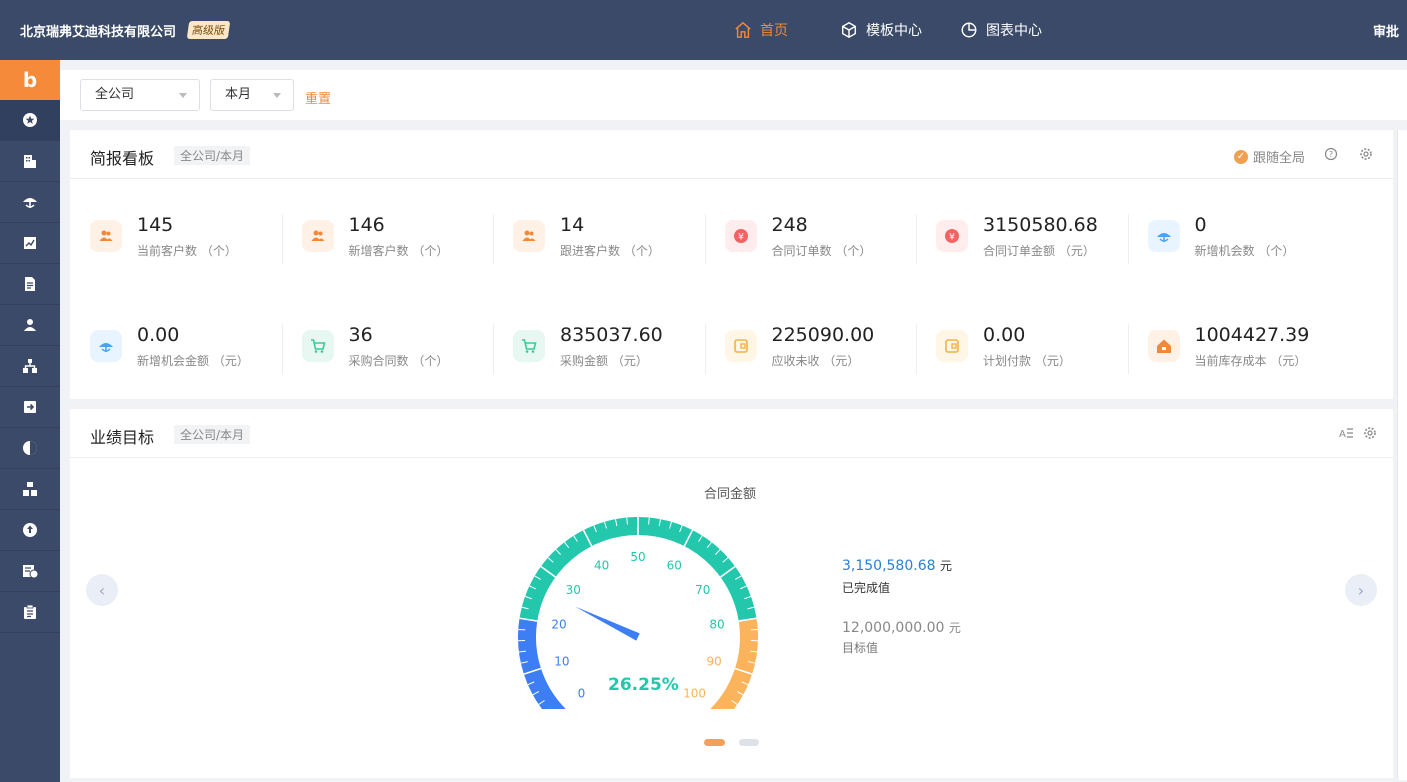  Describe the element at coordinates (893, 628) in the screenshot. I see `target-value: 12,000,000.00` at that location.